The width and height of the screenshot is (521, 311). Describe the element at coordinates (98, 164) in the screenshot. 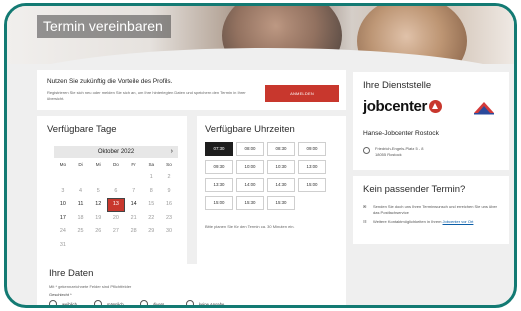

I see `weekday-label: Mi` at that location.